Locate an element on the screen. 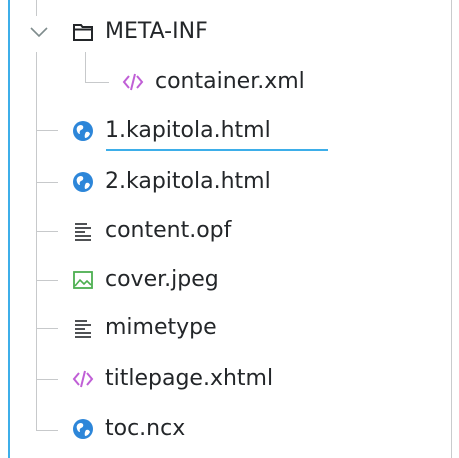 This screenshot has width=459, height=458. tree-item-cover-jpeg: cover.jpeg is located at coordinates (145, 280).